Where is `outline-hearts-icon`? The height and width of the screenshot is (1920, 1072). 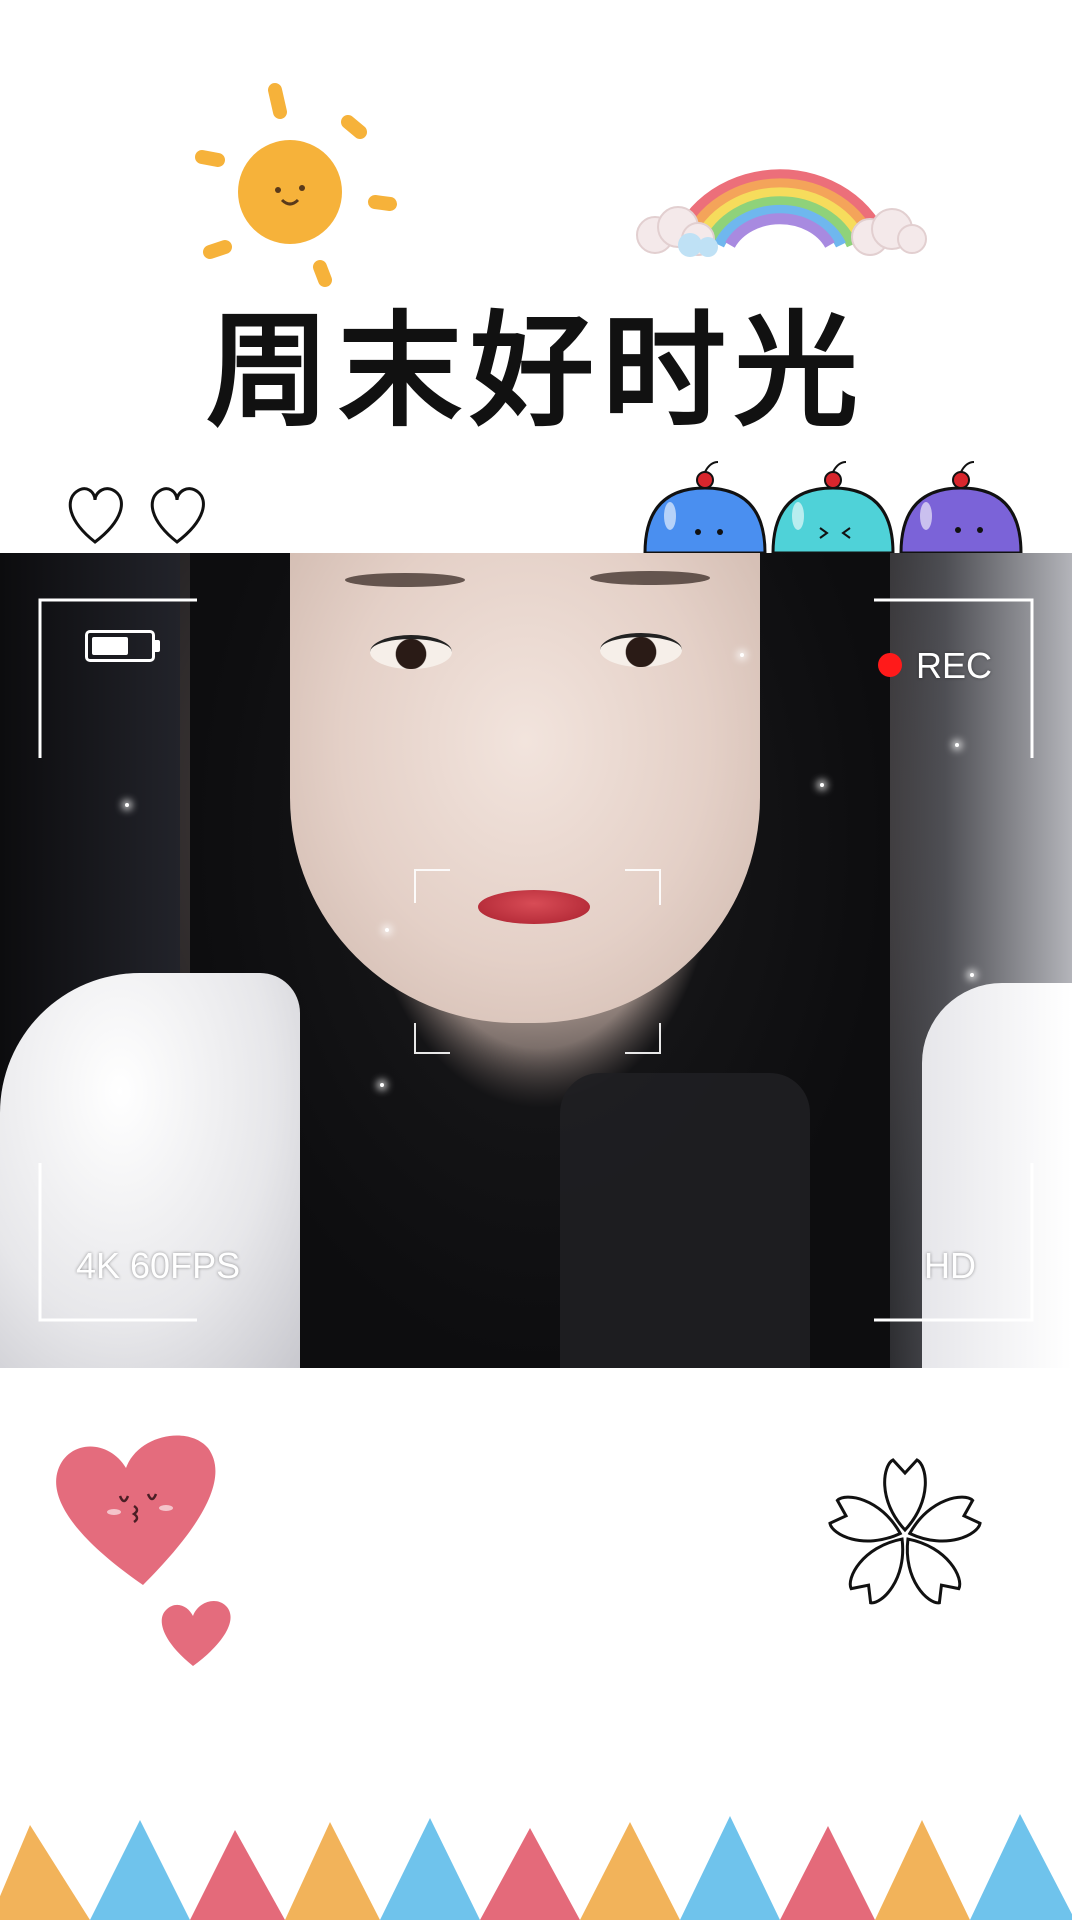
outline-hearts-icon is located at coordinates (136, 515).